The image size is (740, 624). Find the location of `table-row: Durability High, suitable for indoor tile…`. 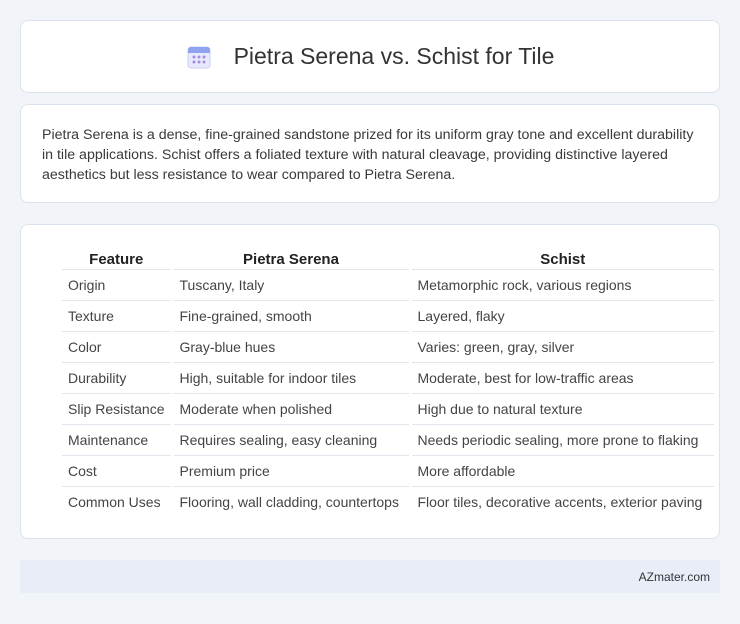

table-row: Durability High, suitable for indoor tile… is located at coordinates (388, 377).